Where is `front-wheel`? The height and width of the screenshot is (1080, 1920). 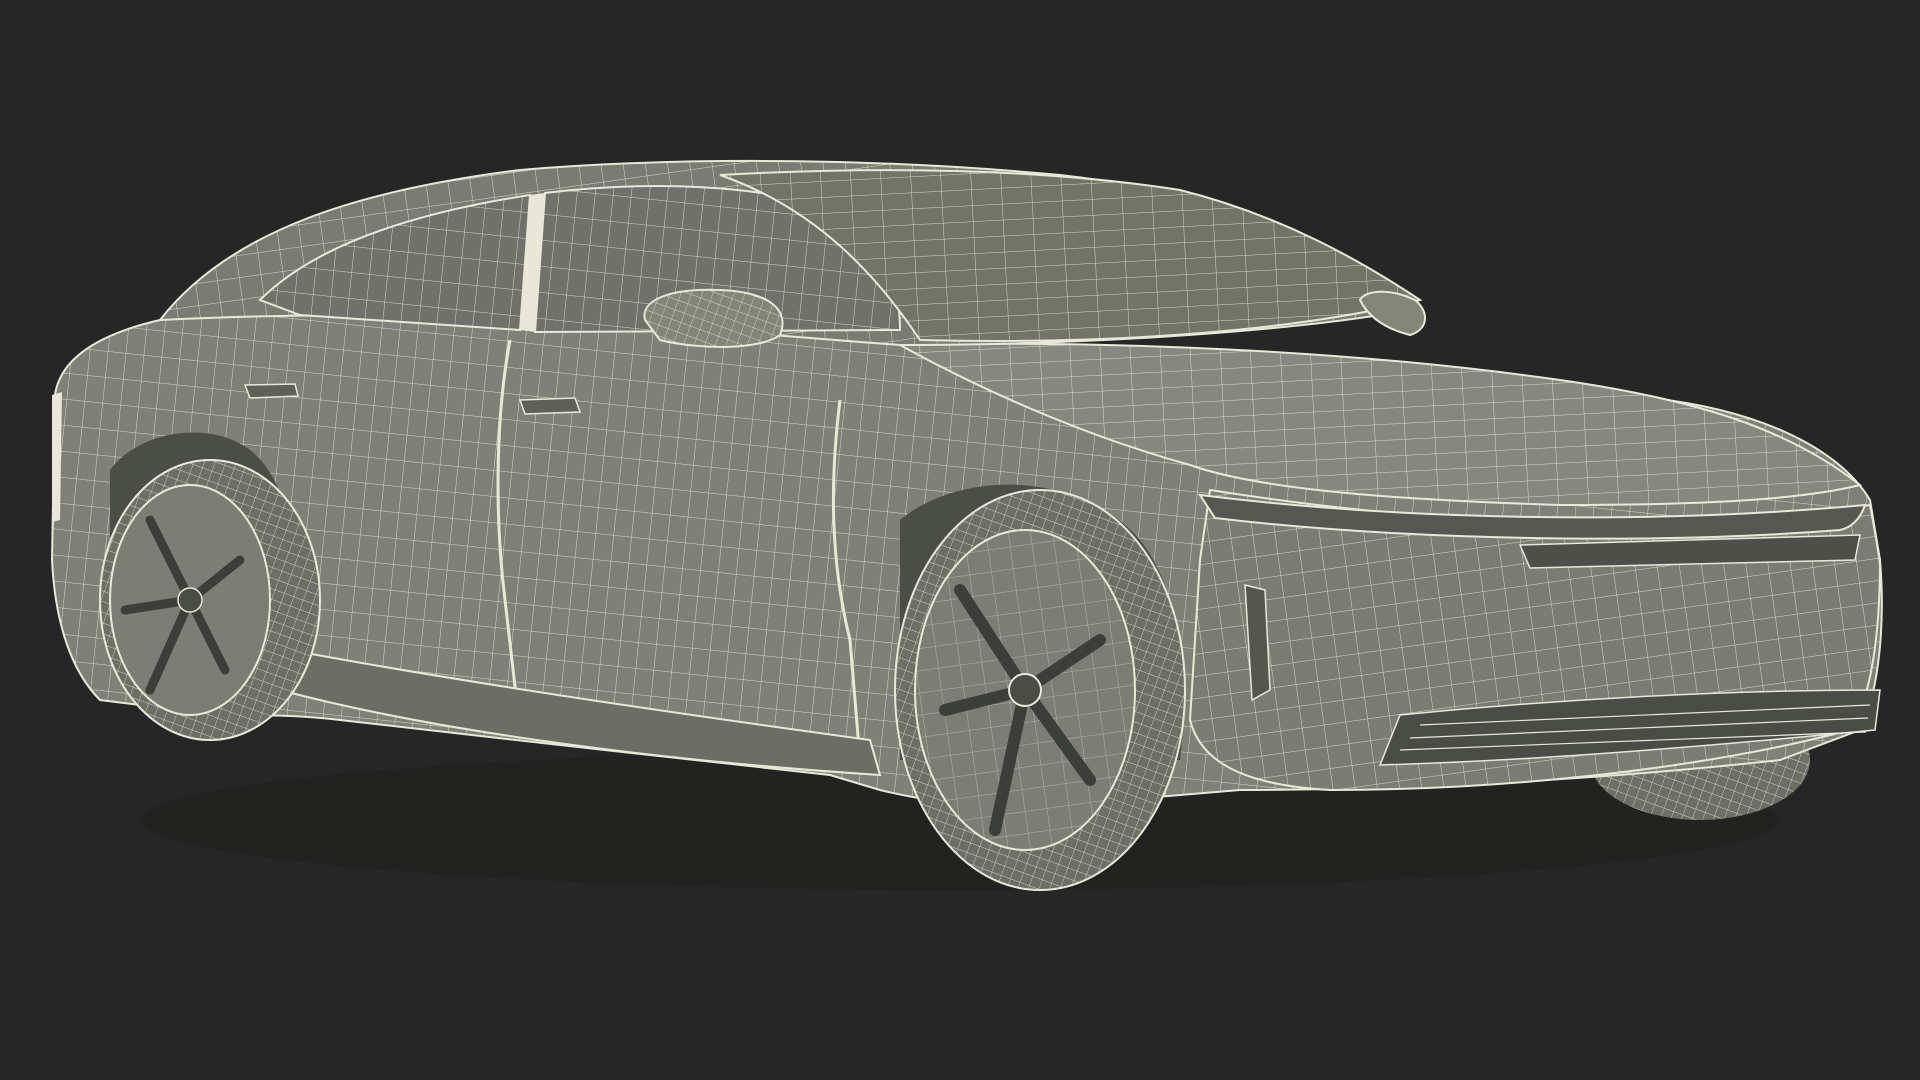
front-wheel is located at coordinates (1040, 690).